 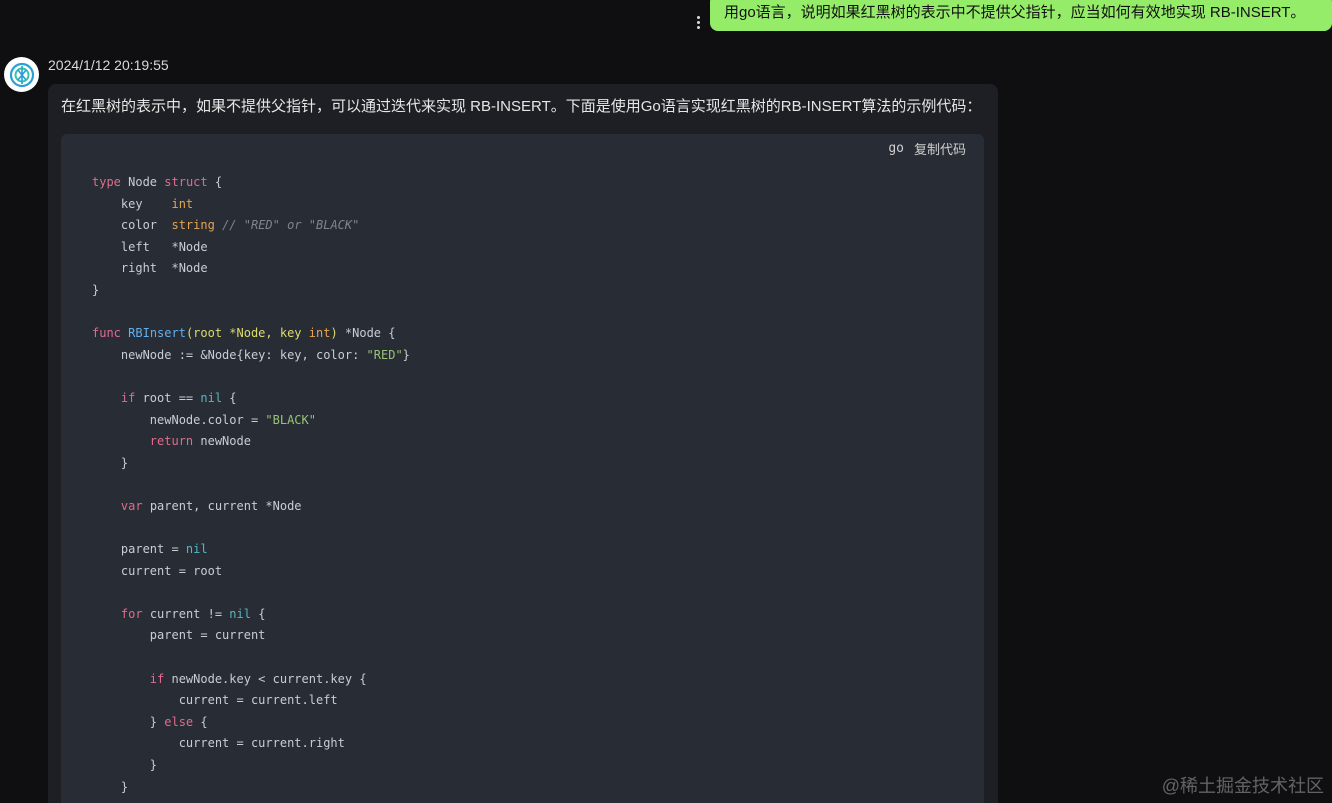 What do you see at coordinates (193, 225) in the screenshot?
I see `code-token: string` at bounding box center [193, 225].